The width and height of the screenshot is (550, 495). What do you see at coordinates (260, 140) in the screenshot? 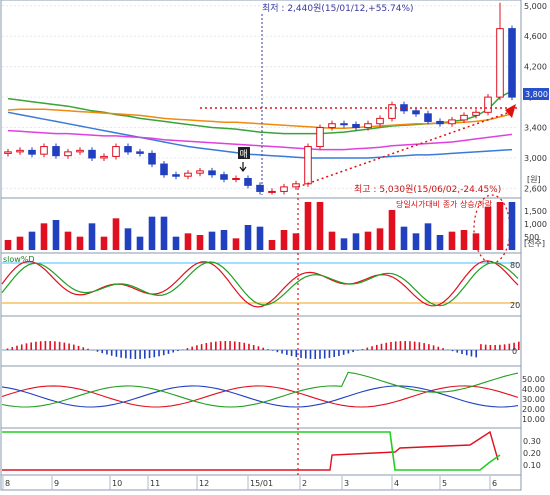
I see `moving-average-line-ma_magenta` at bounding box center [260, 140].